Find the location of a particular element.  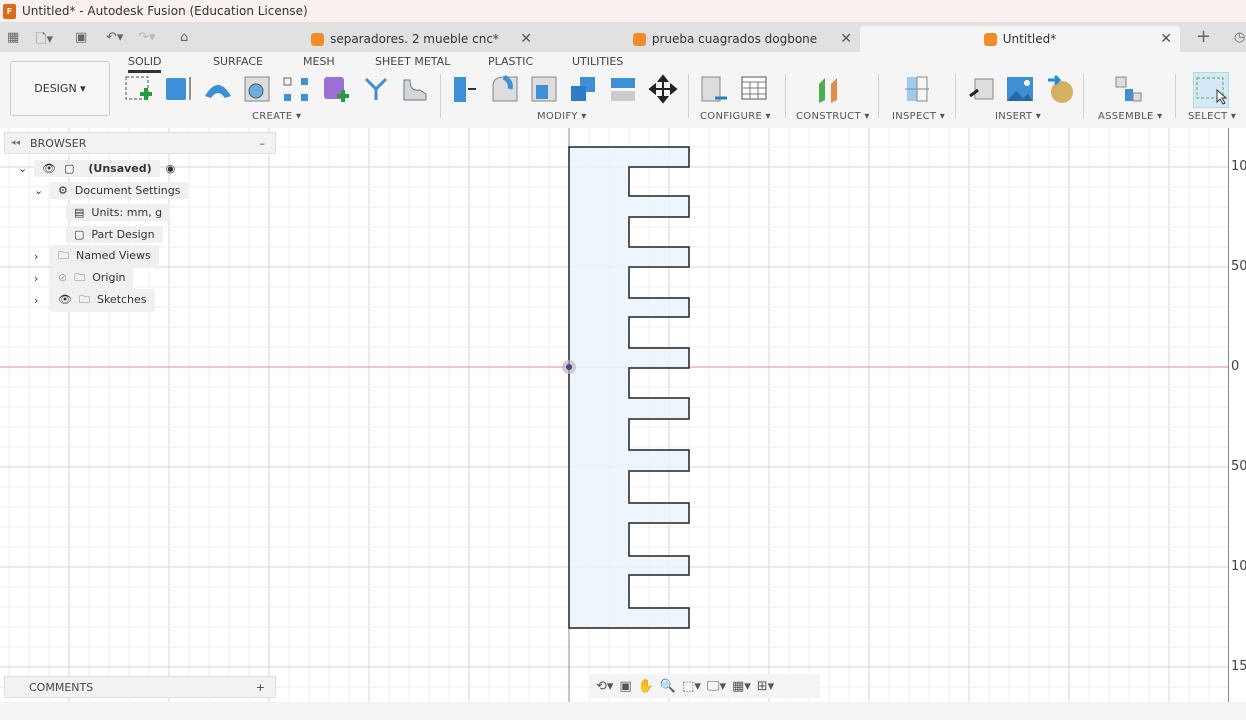

gear-icon: ⚙ is located at coordinates (63, 190).